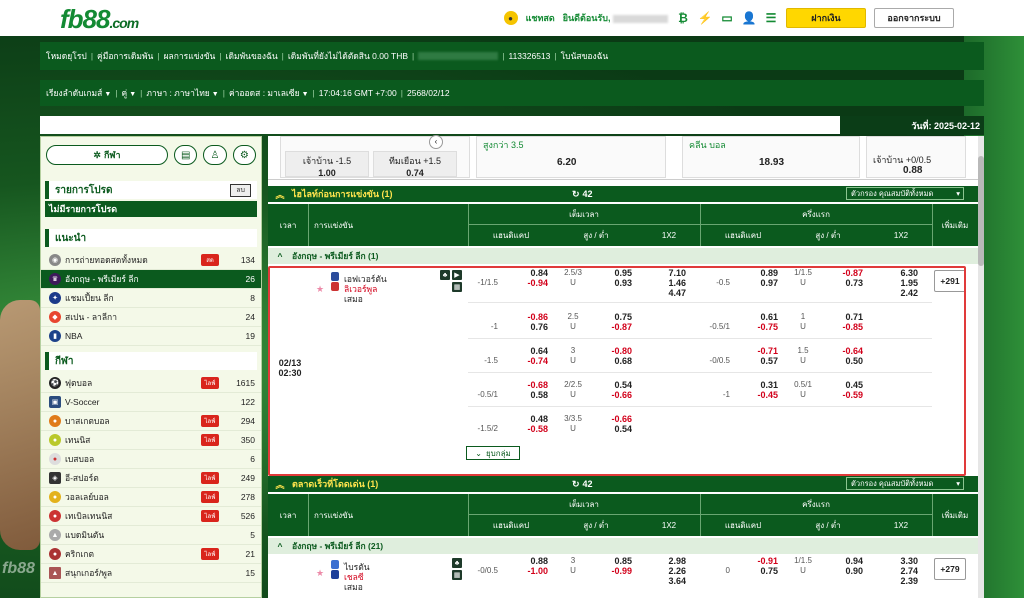 This screenshot has height=598, width=1024. Describe the element at coordinates (901, 525) in the screenshot. I see `col-ht-1x2: 1X2` at that location.